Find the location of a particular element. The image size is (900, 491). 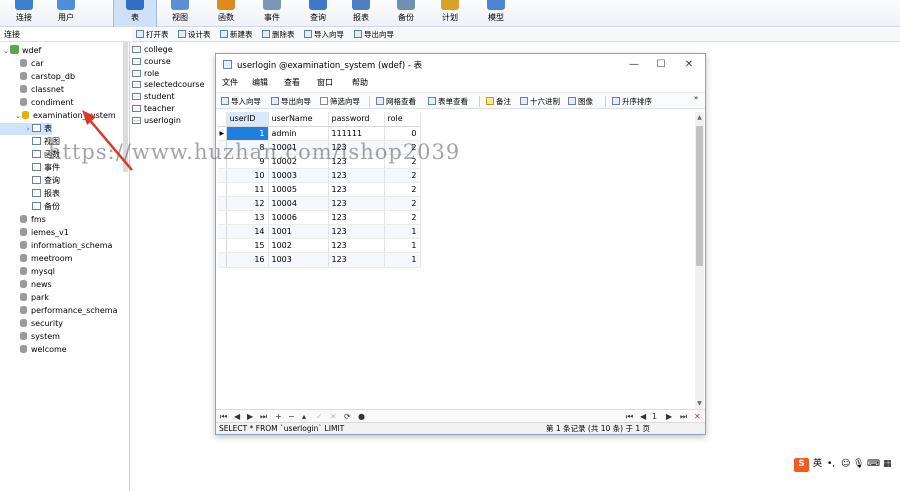

table-row: 8 10001 123 2 is located at coordinates (319, 147).